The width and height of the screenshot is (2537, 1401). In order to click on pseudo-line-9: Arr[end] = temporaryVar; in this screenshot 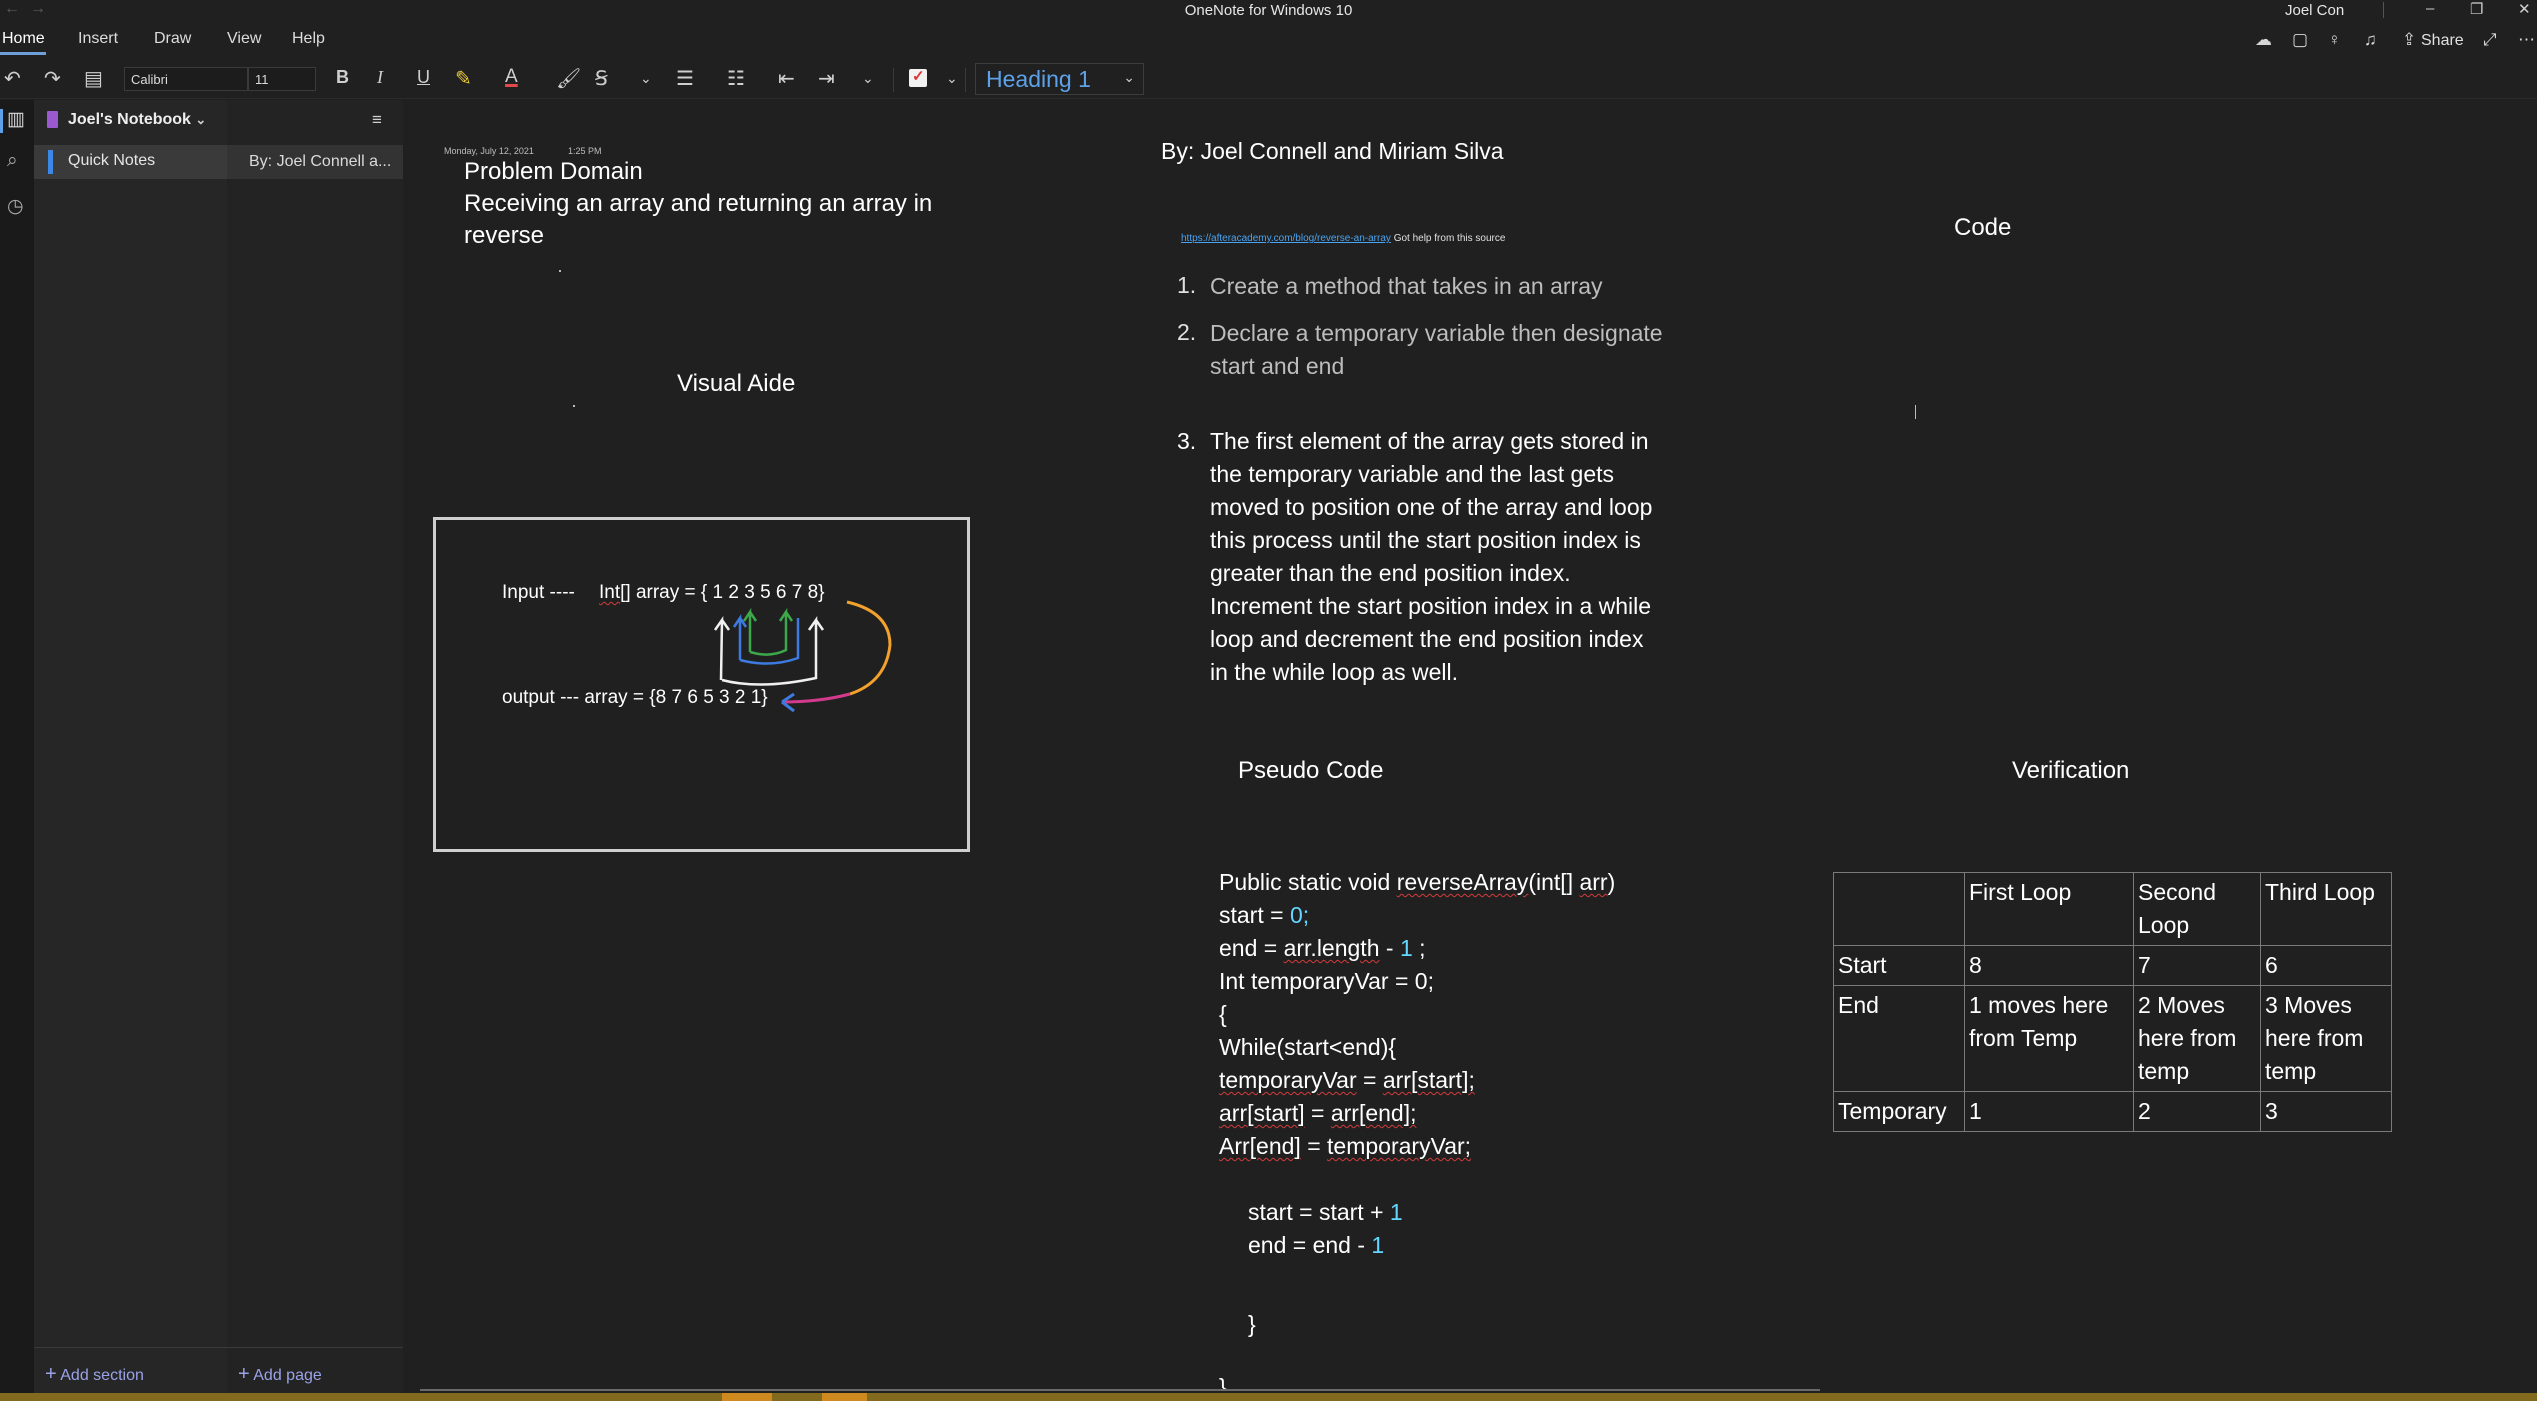, I will do `click(1345, 1146)`.